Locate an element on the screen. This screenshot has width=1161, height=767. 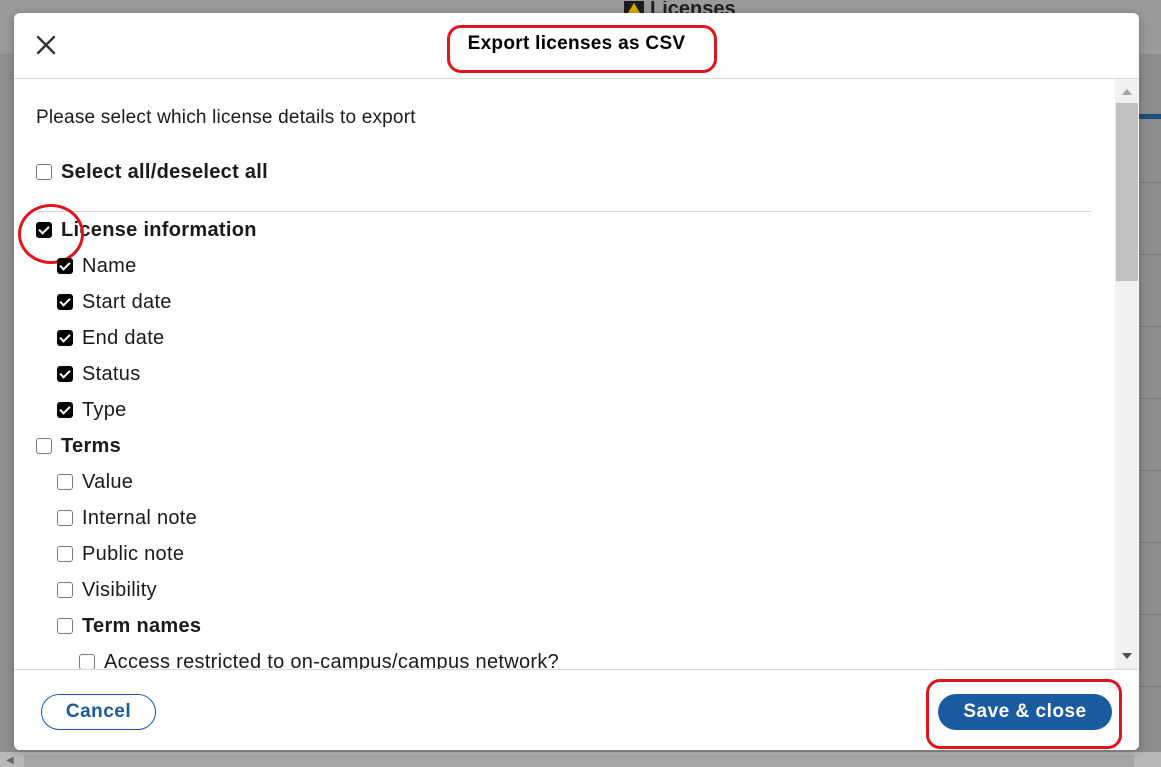
modal-header: Export licenses as CSV is located at coordinates (576, 46).